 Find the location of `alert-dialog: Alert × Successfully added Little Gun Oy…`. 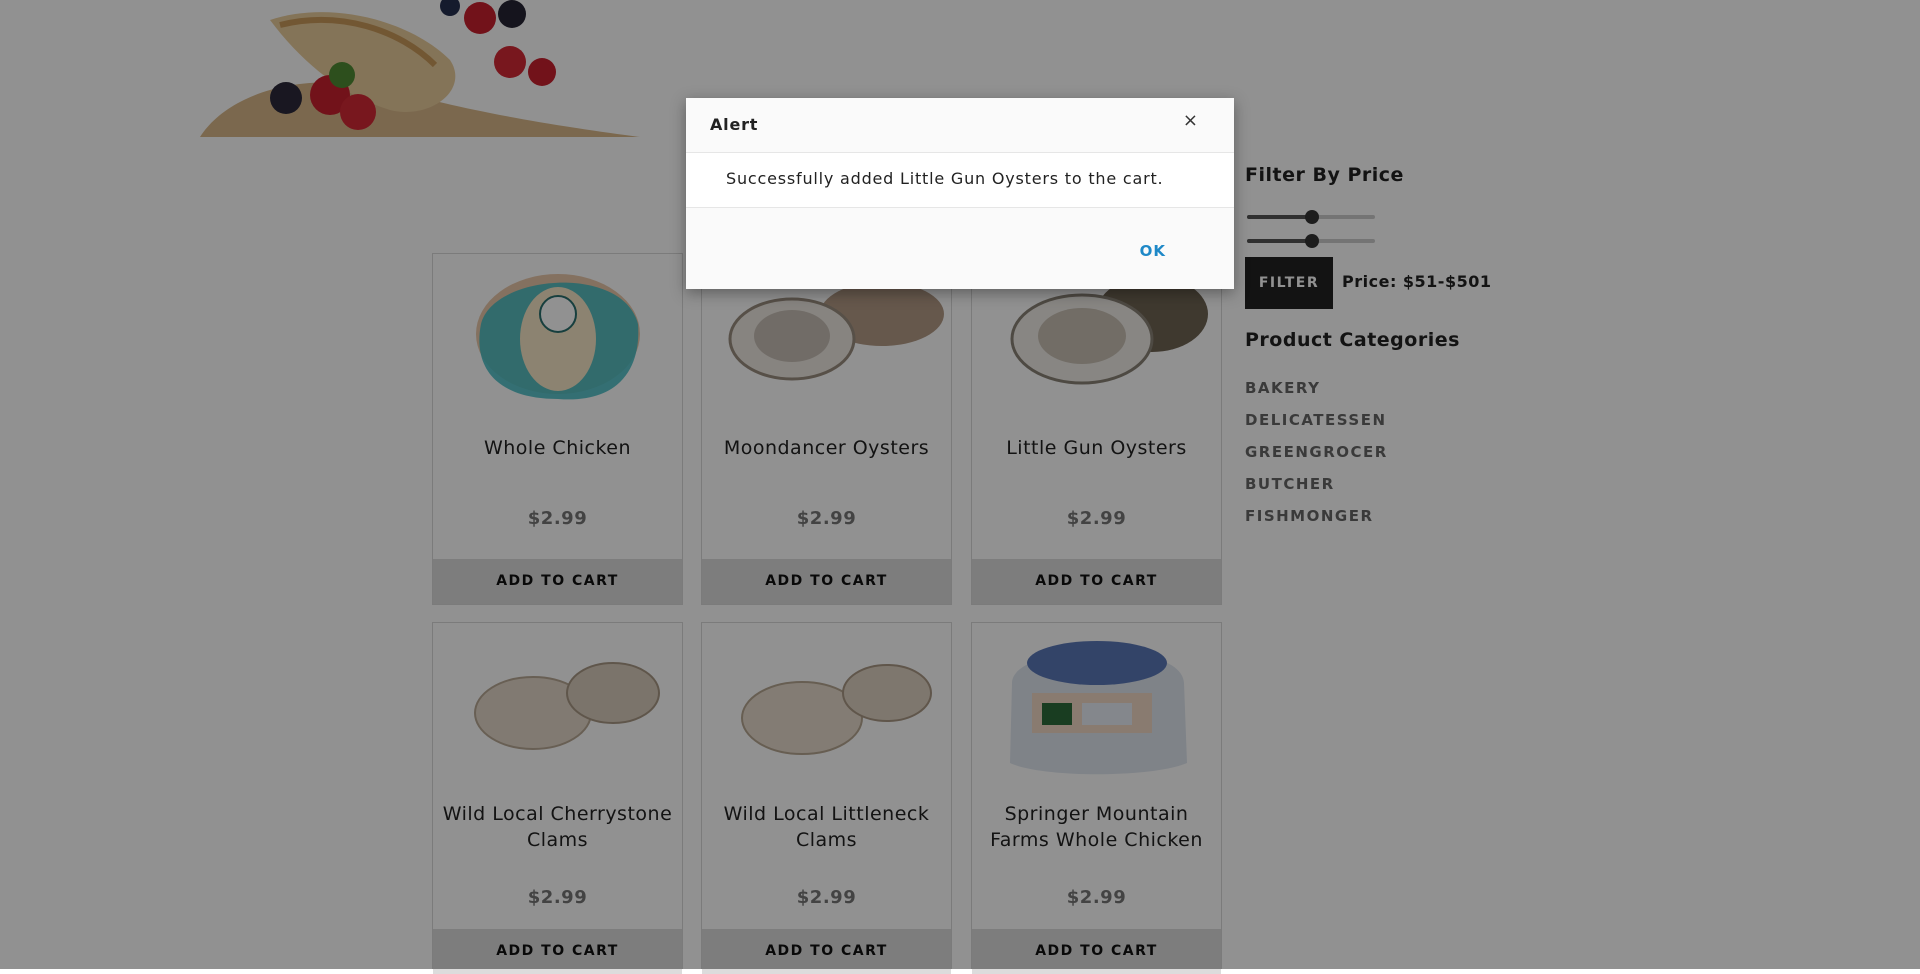

alert-dialog: Alert × Successfully added Little Gun Oy… is located at coordinates (960, 193).